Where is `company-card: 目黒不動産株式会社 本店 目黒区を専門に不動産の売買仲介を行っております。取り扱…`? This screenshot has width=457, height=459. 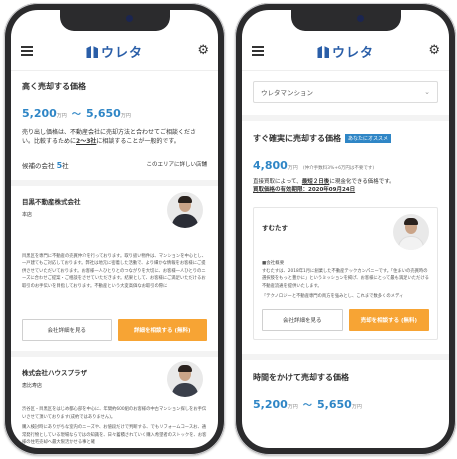
company-card: 目黒不動産株式会社 本店 目黒区を専門に不動産の売買仲介を行っております。取り扱… is located at coordinates (114, 263).